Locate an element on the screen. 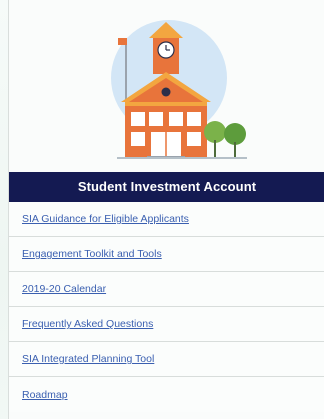  link-sia-guidance: SIA Guidance for Eligible Applicants is located at coordinates (105, 219).